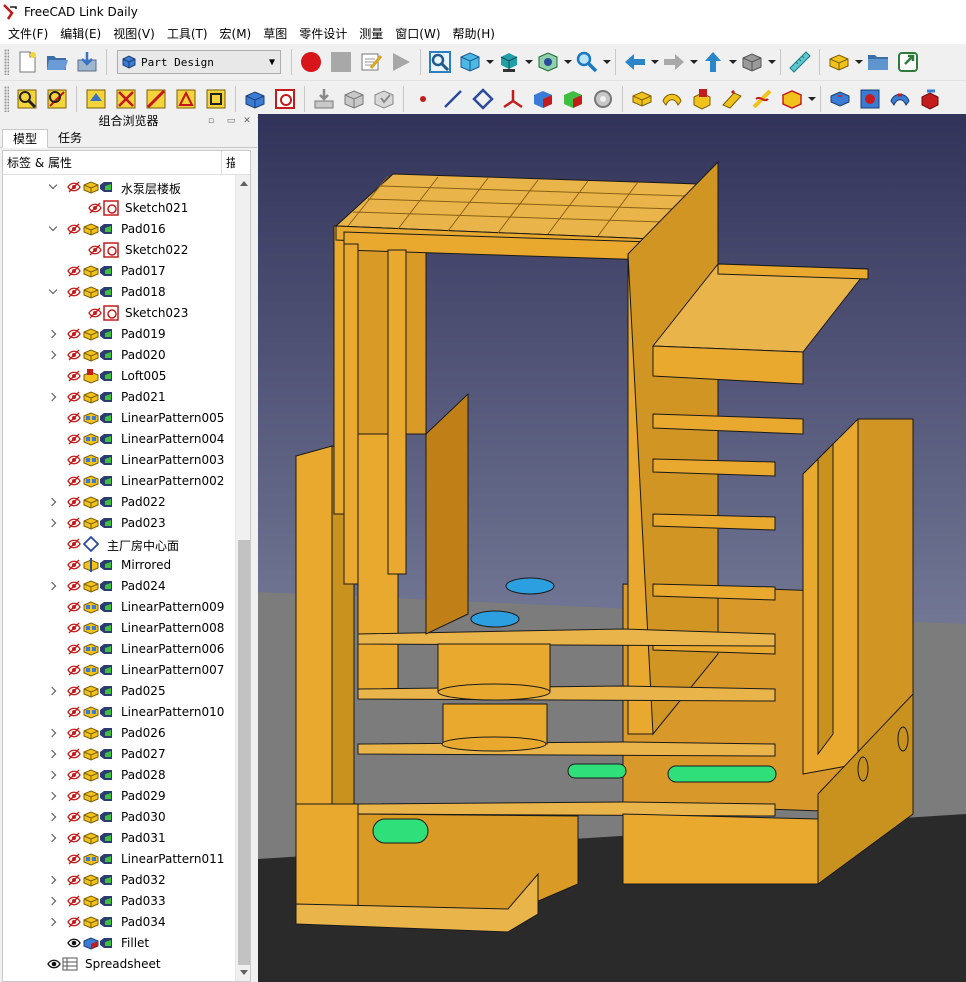 Image resolution: width=966 pixels, height=982 pixels. I want to click on menu-view: 视图(V), so click(136, 34).